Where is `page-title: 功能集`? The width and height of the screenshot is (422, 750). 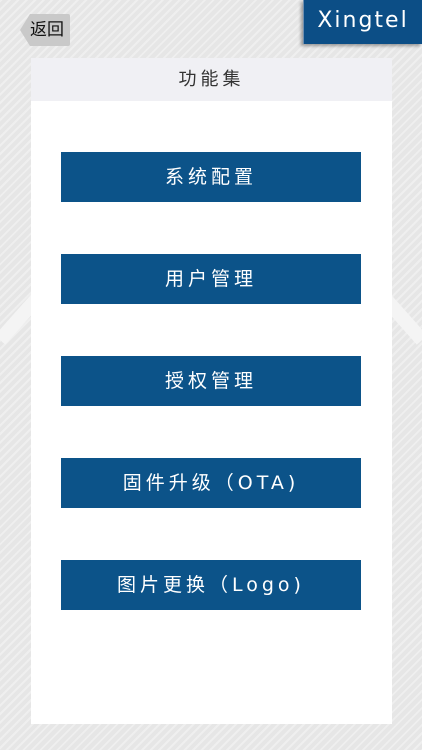 page-title: 功能集 is located at coordinates (211, 79).